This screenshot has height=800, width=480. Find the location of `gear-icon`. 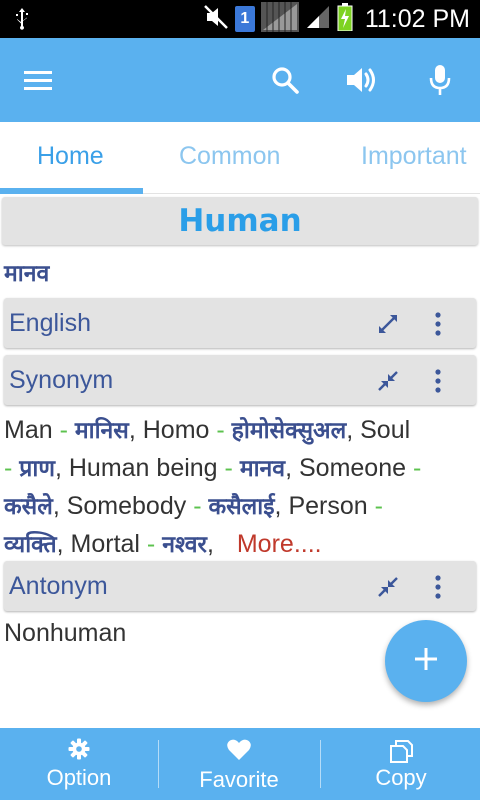

gear-icon is located at coordinates (79, 751).